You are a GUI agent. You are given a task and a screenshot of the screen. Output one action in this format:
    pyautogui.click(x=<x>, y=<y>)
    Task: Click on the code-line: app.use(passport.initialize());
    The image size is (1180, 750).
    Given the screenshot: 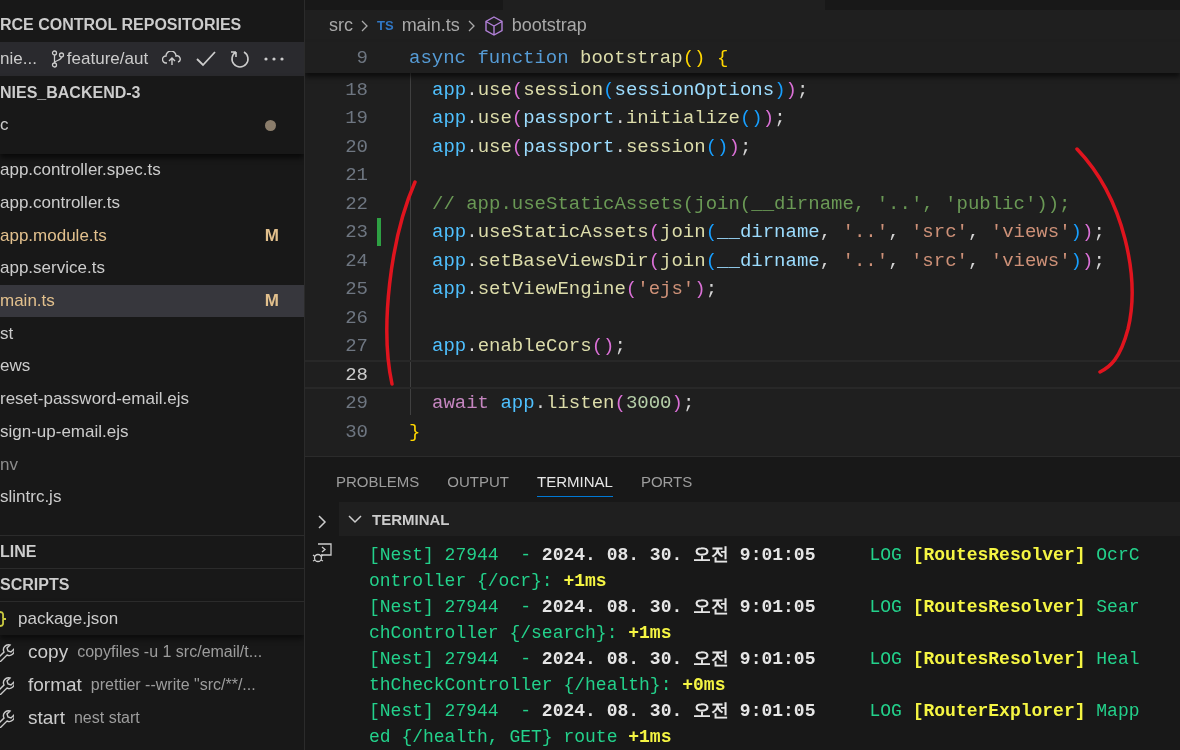 What is the action you would take?
    pyautogui.click(x=609, y=118)
    